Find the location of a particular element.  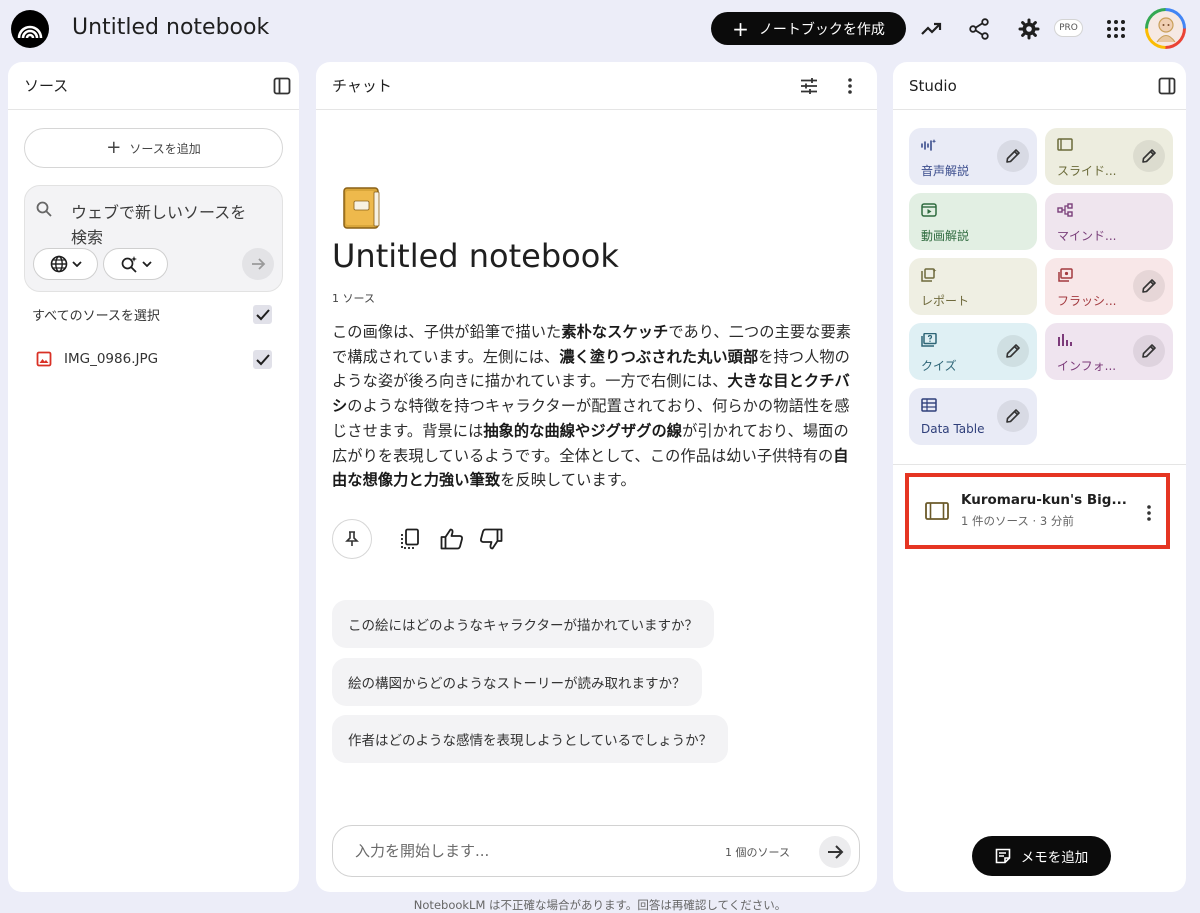

mind-map-icon is located at coordinates (1065, 210).